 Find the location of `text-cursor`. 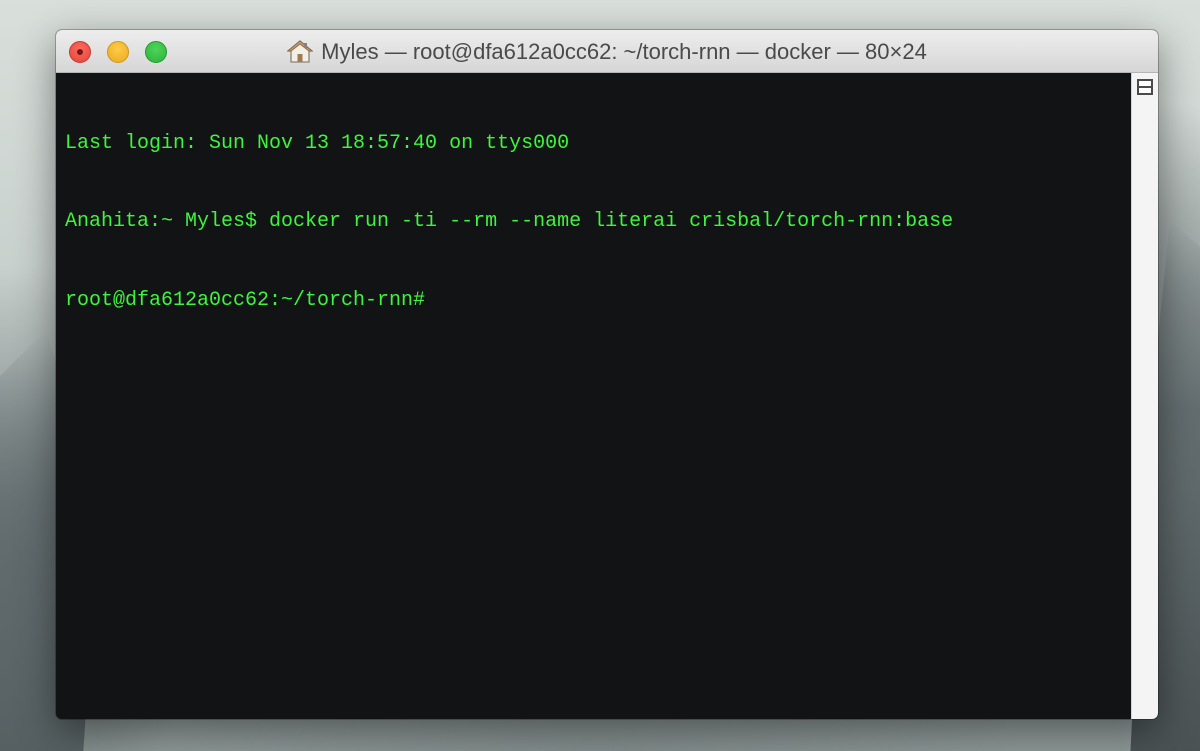

text-cursor is located at coordinates (443, 298).